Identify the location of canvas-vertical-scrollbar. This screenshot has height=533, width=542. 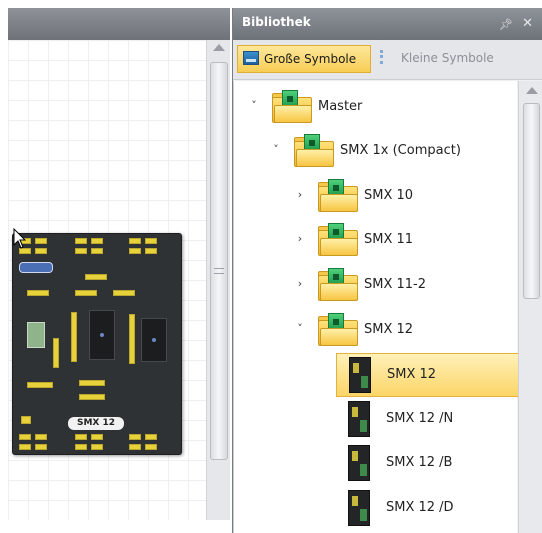
(218, 280).